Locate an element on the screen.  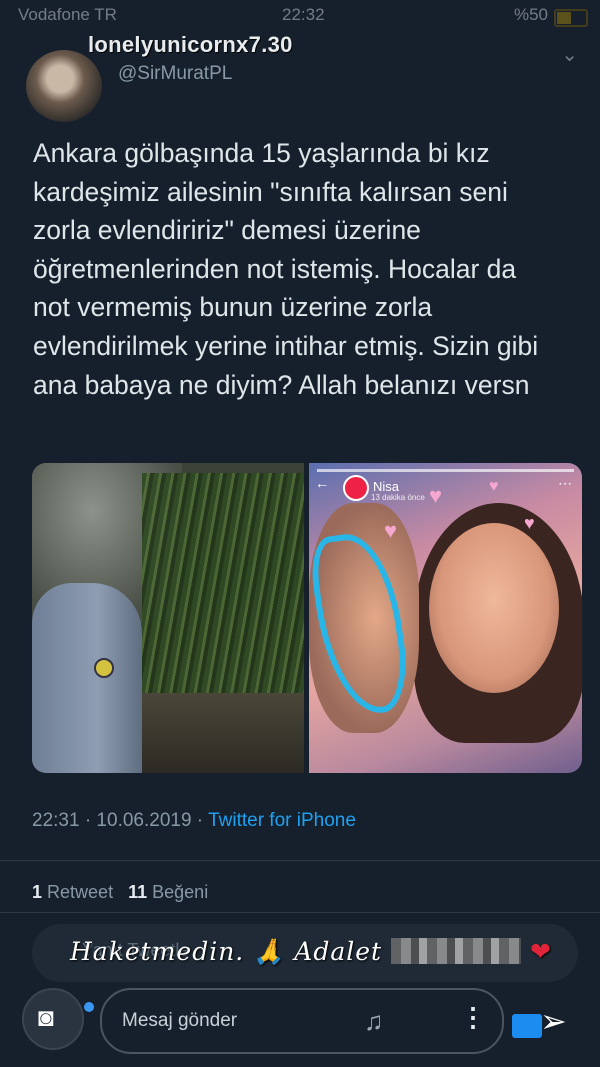
message-input: Mesaj gönder is located at coordinates (302, 1021).